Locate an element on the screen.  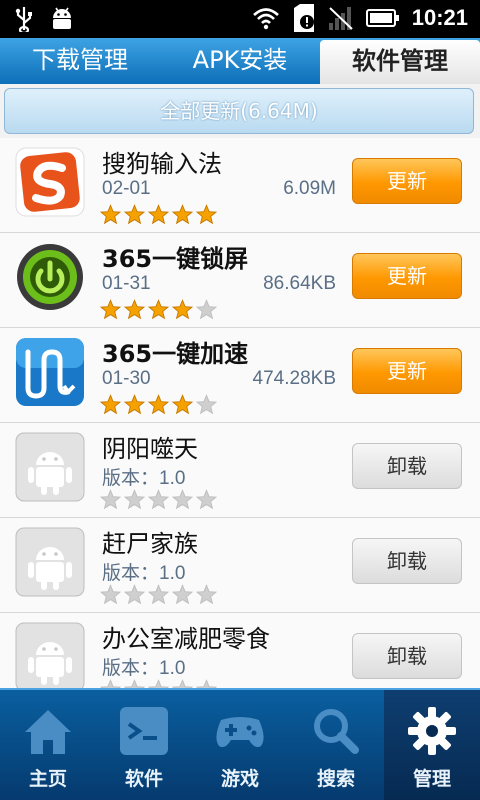
status-bar: 10:21 is located at coordinates (240, 19).